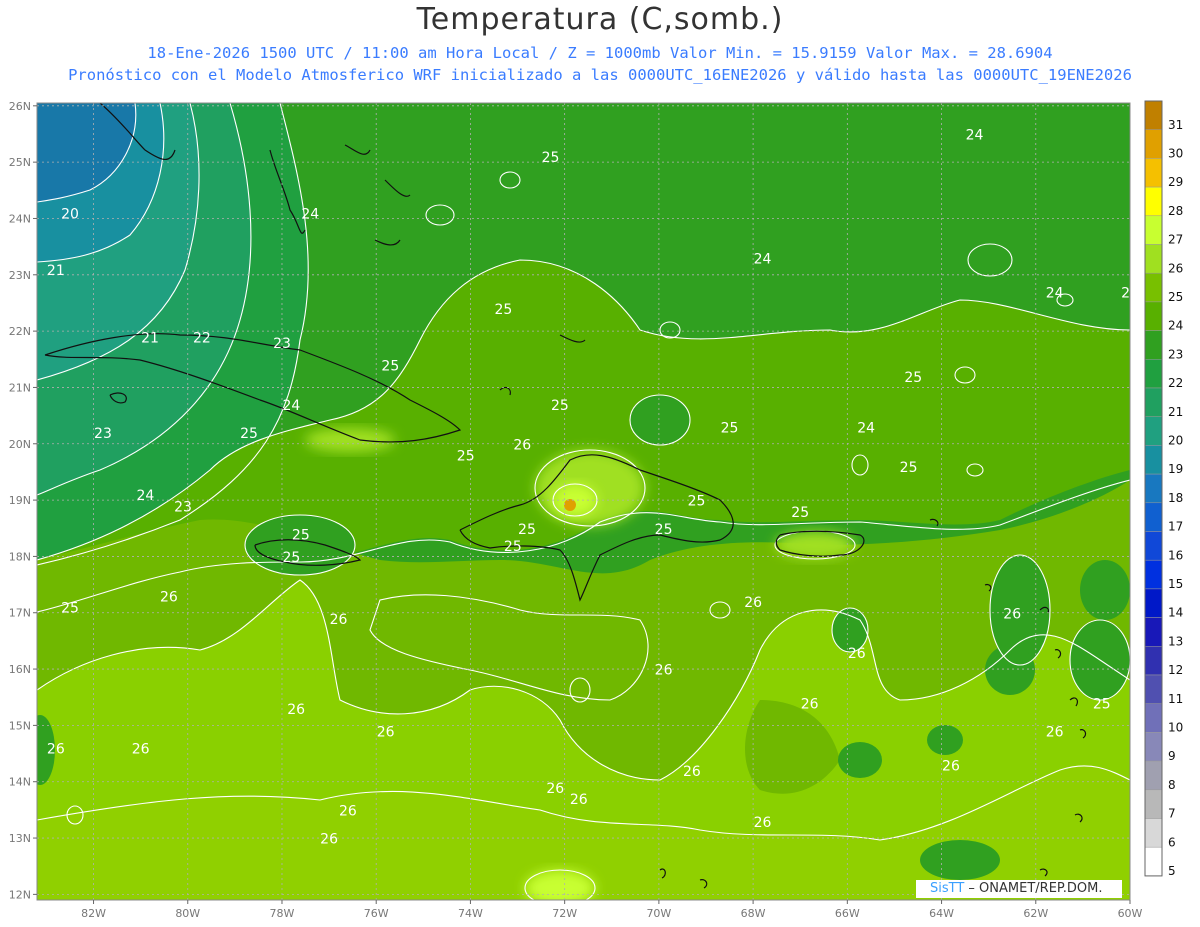  I want to click on colorbar-label: 18, so click(1175, 498).